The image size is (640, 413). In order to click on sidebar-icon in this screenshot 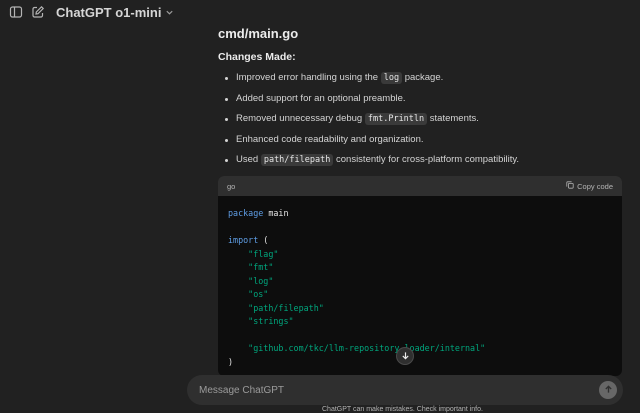, I will do `click(16, 12)`.